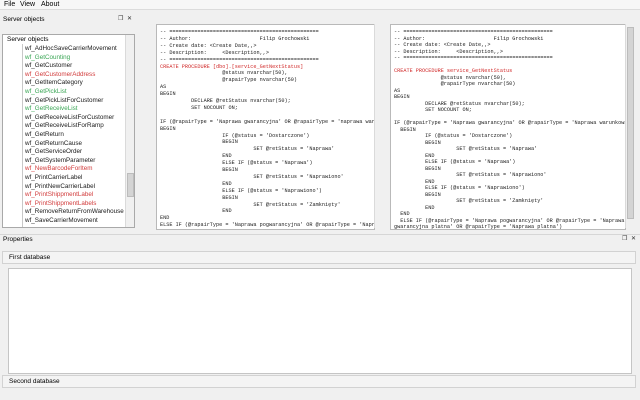 The width and height of the screenshot is (640, 400). Describe the element at coordinates (71, 48) in the screenshot. I see `tree-item: wf_AdHocSaveCarrierMovement` at that location.